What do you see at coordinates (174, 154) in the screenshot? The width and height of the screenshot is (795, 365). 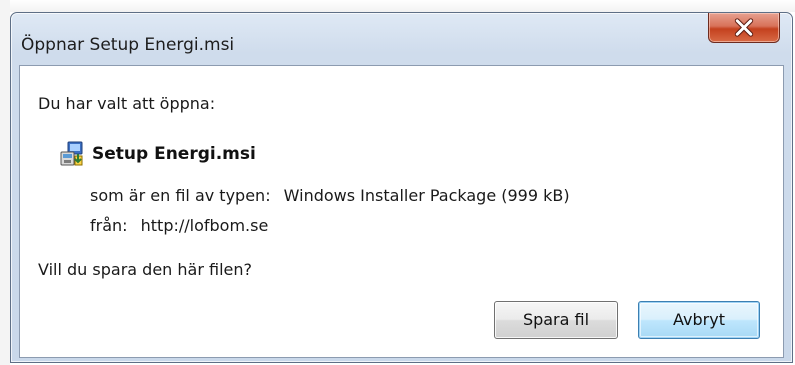 I see `file-name: Setup Energi.msi` at bounding box center [174, 154].